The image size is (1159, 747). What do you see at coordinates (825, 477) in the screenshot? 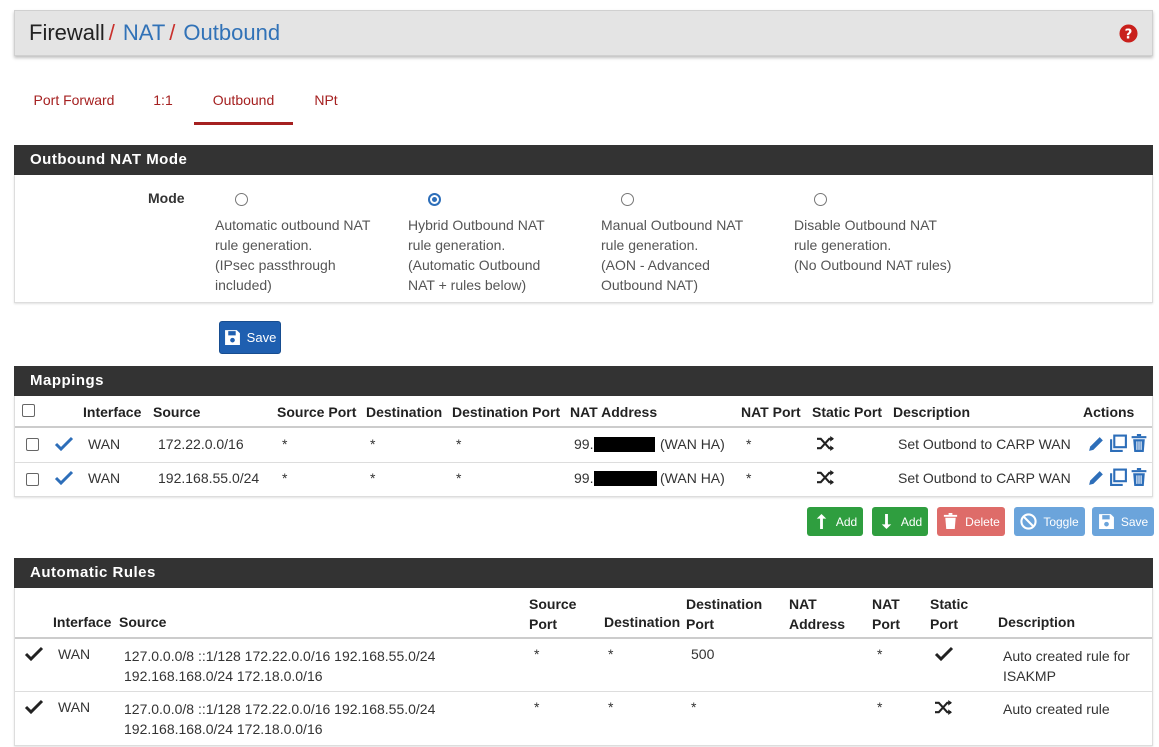
I see `shuffle-icon` at bounding box center [825, 477].